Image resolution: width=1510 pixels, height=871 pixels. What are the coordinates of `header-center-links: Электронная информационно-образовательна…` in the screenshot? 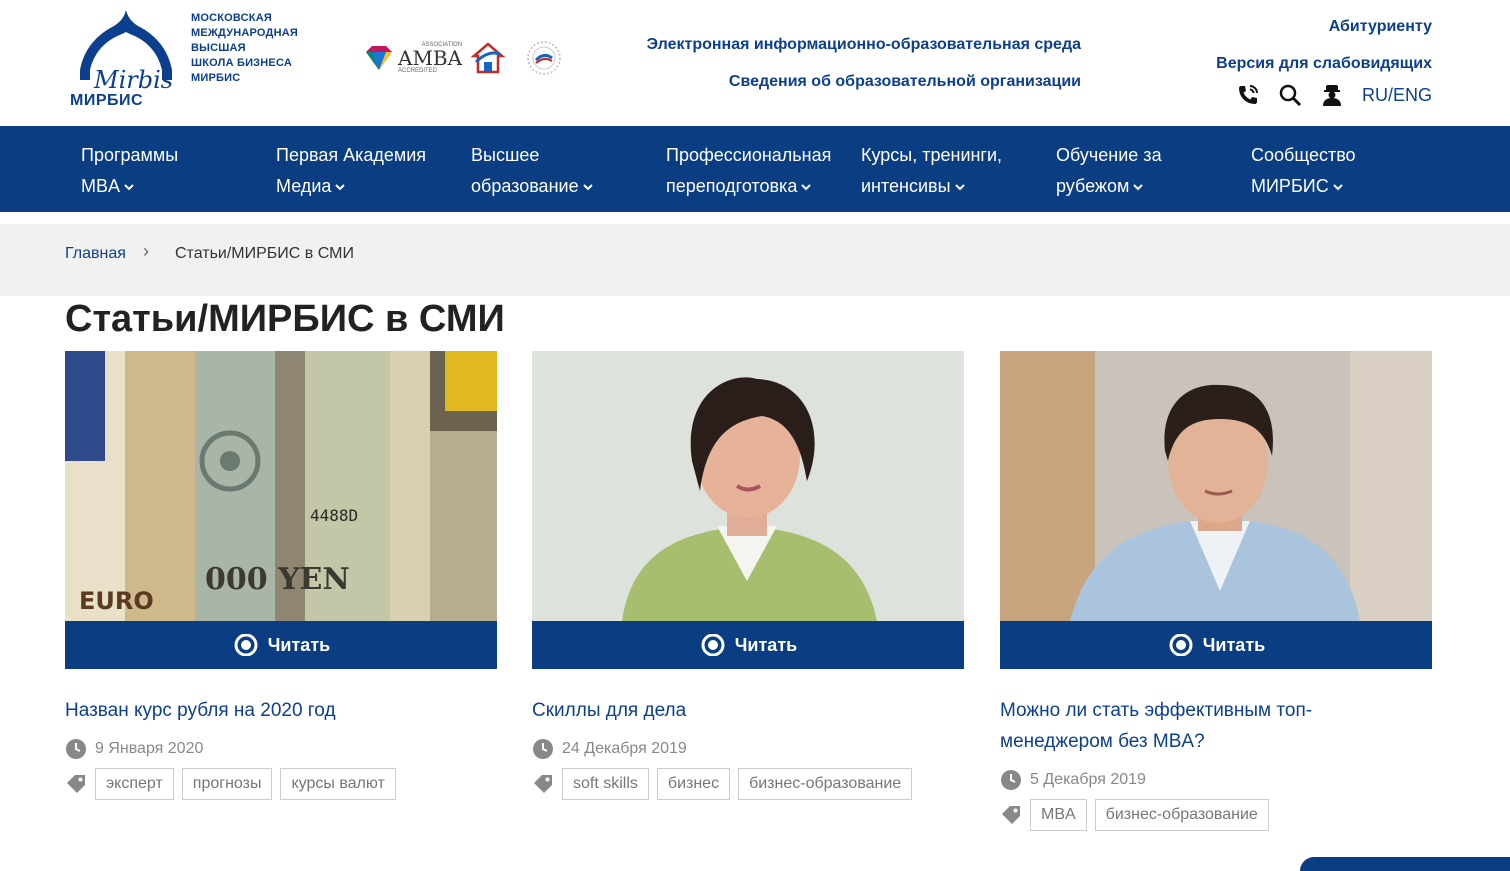 It's located at (864, 63).